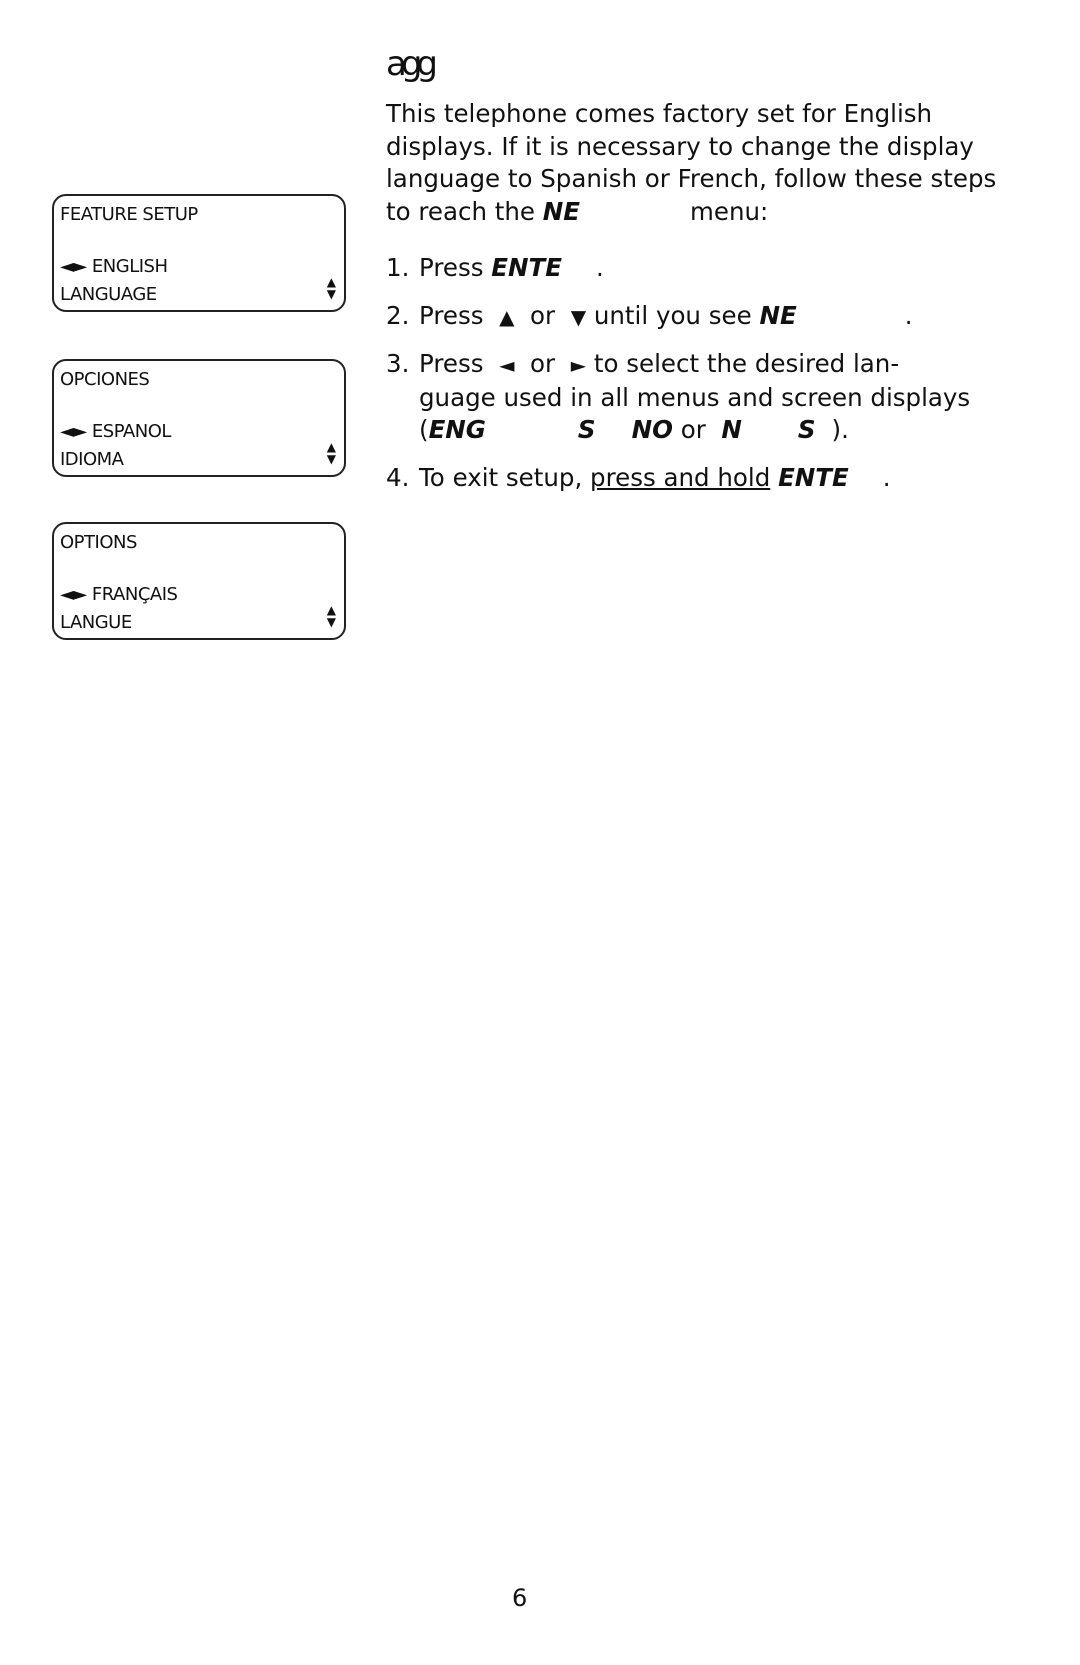 The height and width of the screenshot is (1665, 1080). I want to click on lcd-screen-english: FEATURE SETUP ◄► ENGLISH LANGUAGE ▲ ▼, so click(199, 253).